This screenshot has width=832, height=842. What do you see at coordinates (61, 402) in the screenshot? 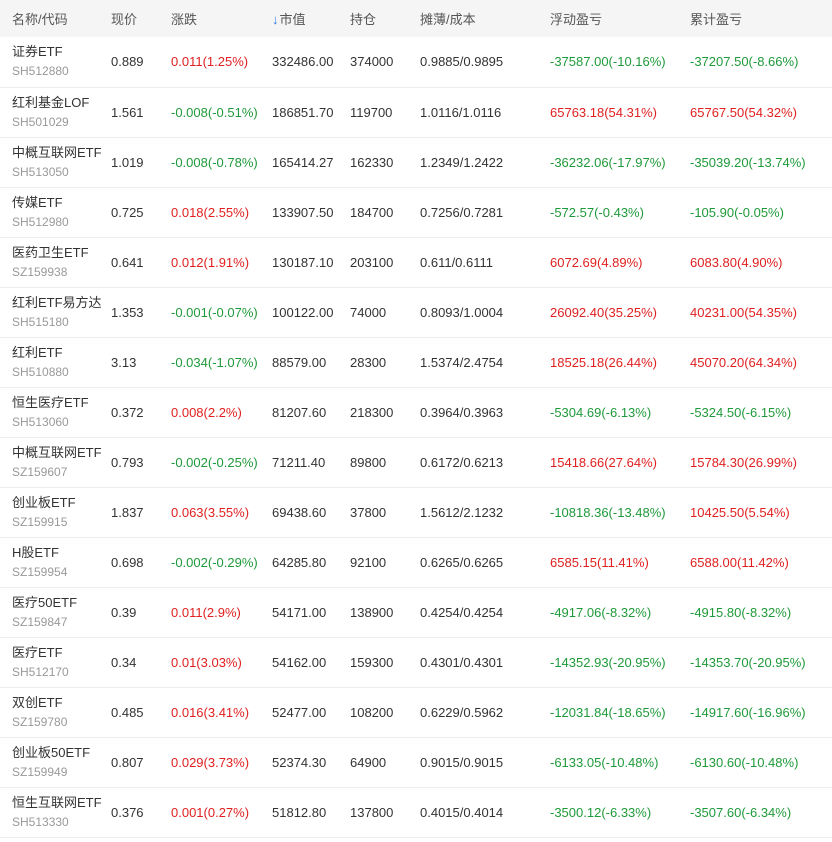
I see `fund-name: 恒生医疗ETF` at bounding box center [61, 402].